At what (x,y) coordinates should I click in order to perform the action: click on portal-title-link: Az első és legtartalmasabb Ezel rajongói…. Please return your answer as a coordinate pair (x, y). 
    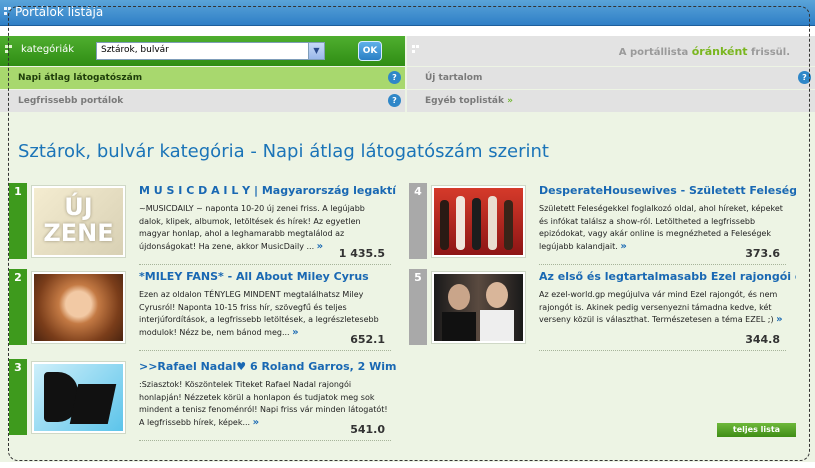
    Looking at the image, I should click on (667, 278).